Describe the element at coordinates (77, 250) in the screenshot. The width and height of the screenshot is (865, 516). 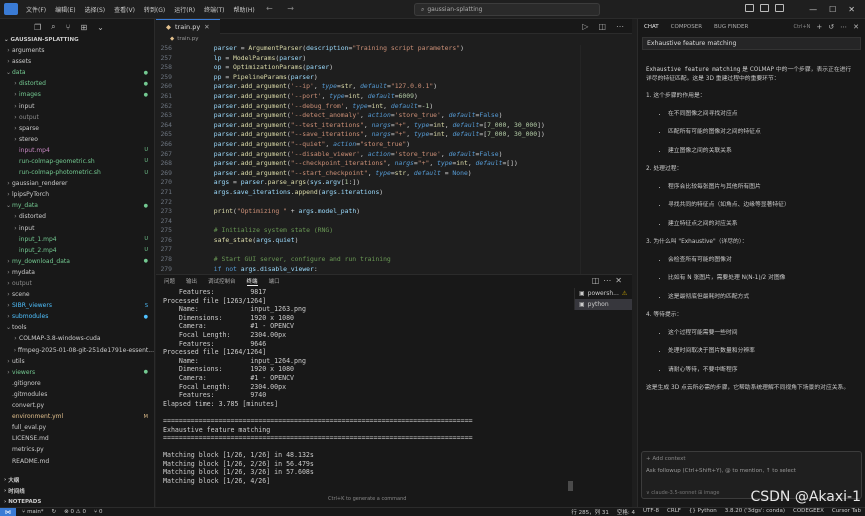
I see `tree-item: input_2.mp4 U` at that location.